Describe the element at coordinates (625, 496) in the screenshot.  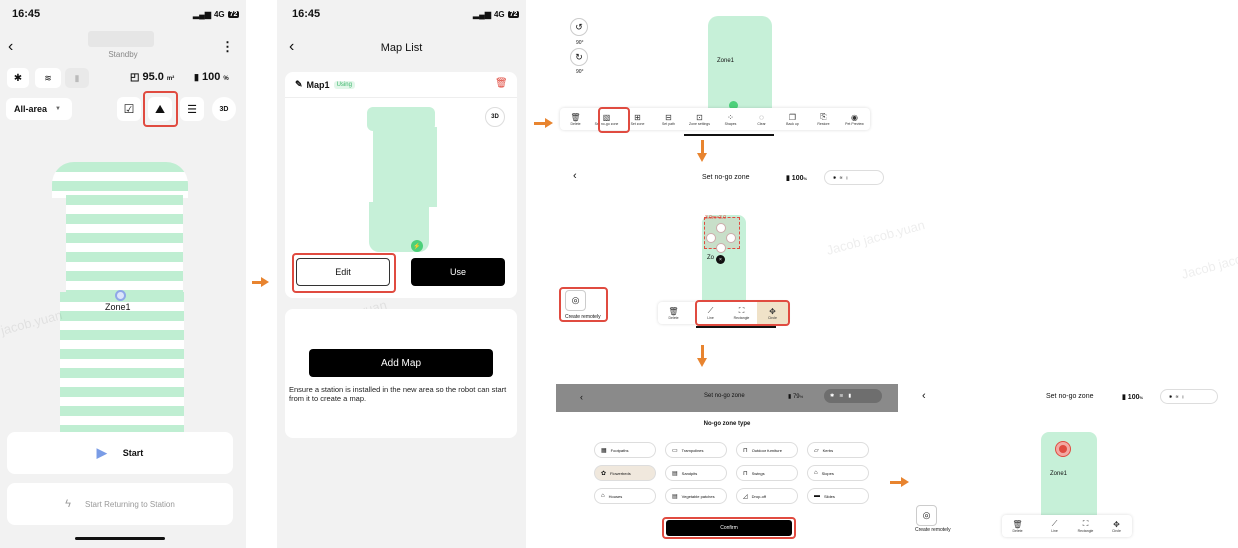
I see `type-option: ⌂ Houses` at that location.